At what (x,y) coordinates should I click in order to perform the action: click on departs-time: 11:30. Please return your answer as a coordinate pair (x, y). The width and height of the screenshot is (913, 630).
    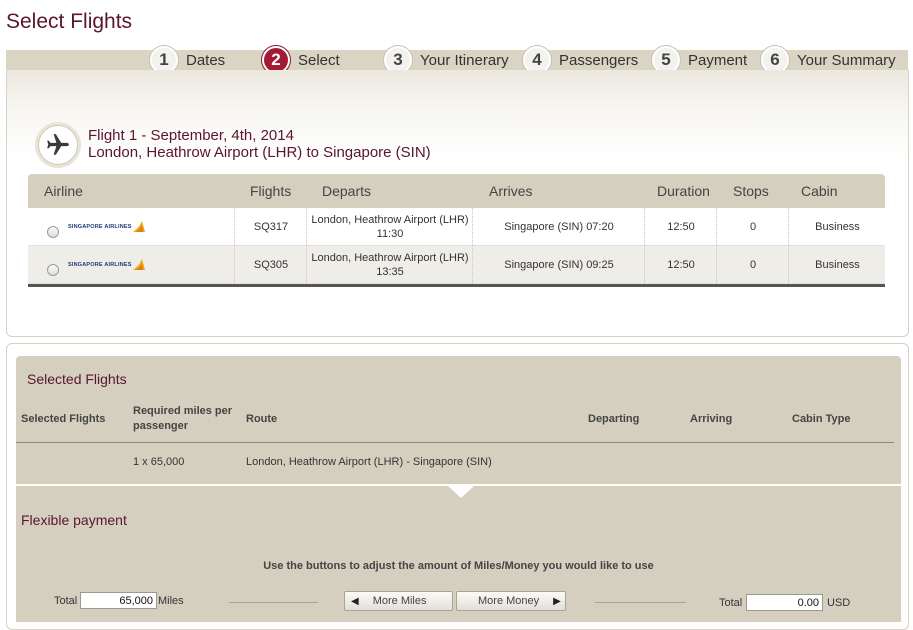
    Looking at the image, I should click on (390, 233).